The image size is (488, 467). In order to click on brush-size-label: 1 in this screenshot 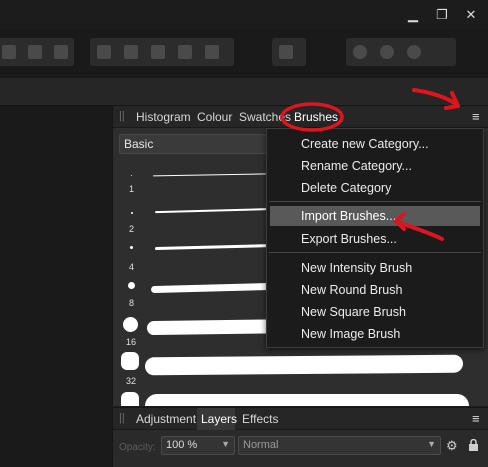, I will do `click(132, 189)`.